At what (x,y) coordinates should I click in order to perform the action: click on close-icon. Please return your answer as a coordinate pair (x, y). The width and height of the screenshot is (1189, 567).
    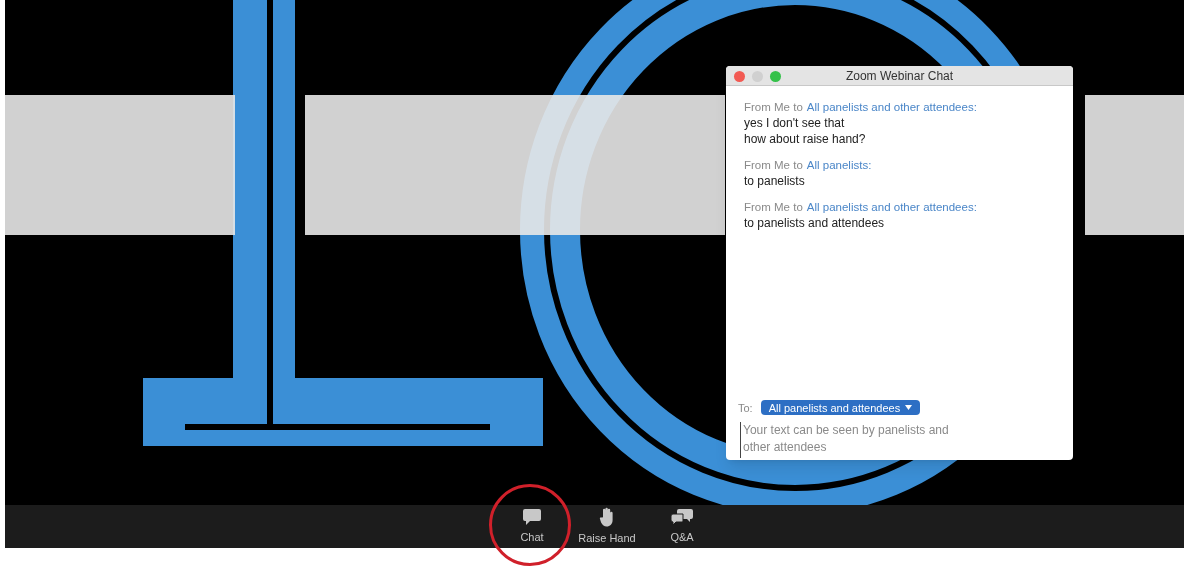
    Looking at the image, I should click on (739, 76).